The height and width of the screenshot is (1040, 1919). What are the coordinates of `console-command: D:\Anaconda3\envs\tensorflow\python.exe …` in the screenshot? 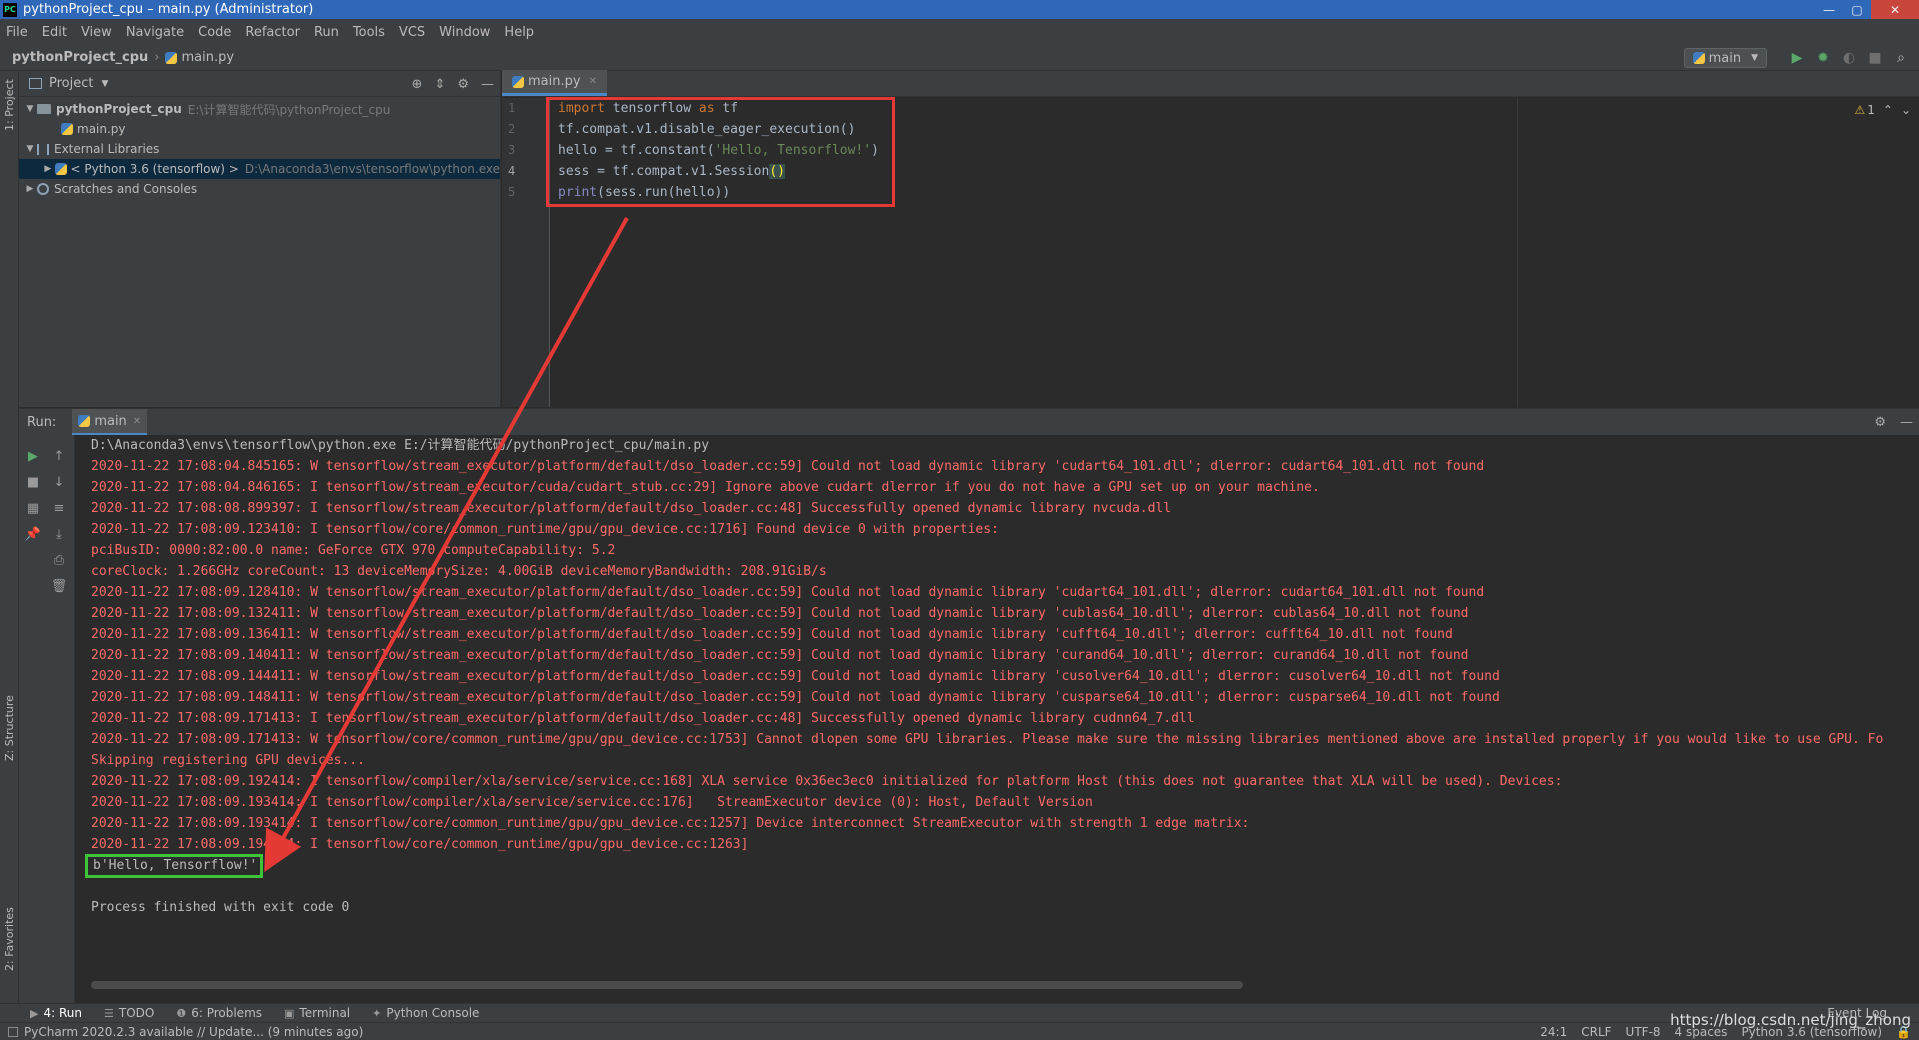 It's located at (400, 445).